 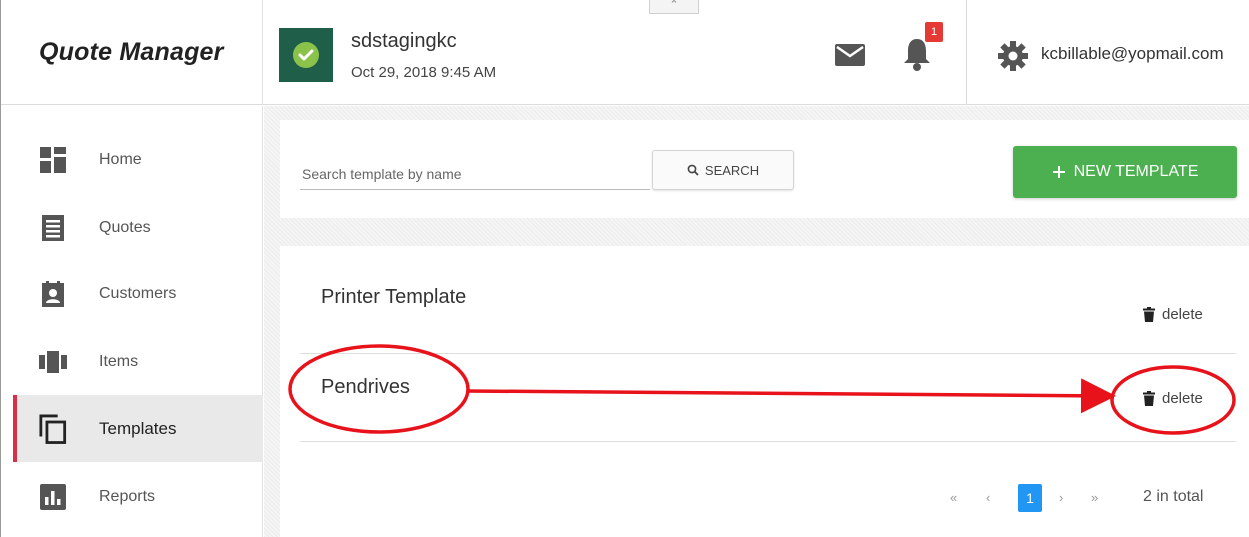 I want to click on sidebar-item-templates: Templates, so click(x=138, y=428).